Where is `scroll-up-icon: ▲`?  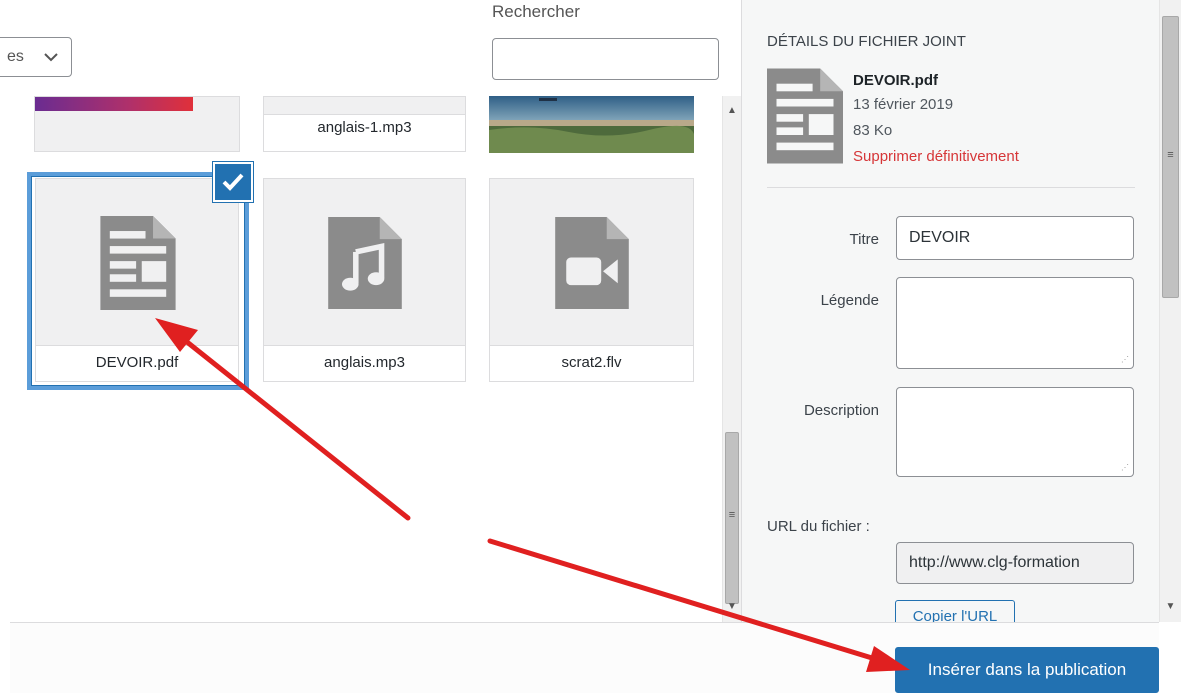 scroll-up-icon: ▲ is located at coordinates (732, 111).